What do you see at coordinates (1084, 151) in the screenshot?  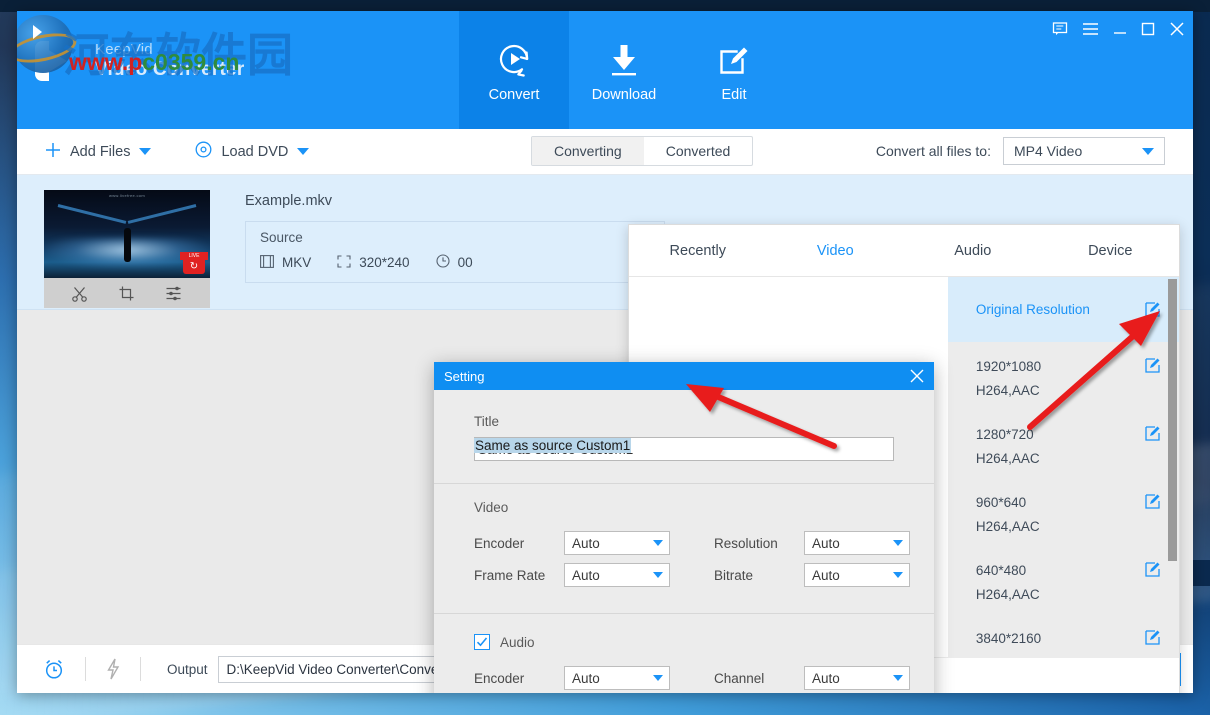 I see `convert-all-to-select: MP4 Video` at bounding box center [1084, 151].